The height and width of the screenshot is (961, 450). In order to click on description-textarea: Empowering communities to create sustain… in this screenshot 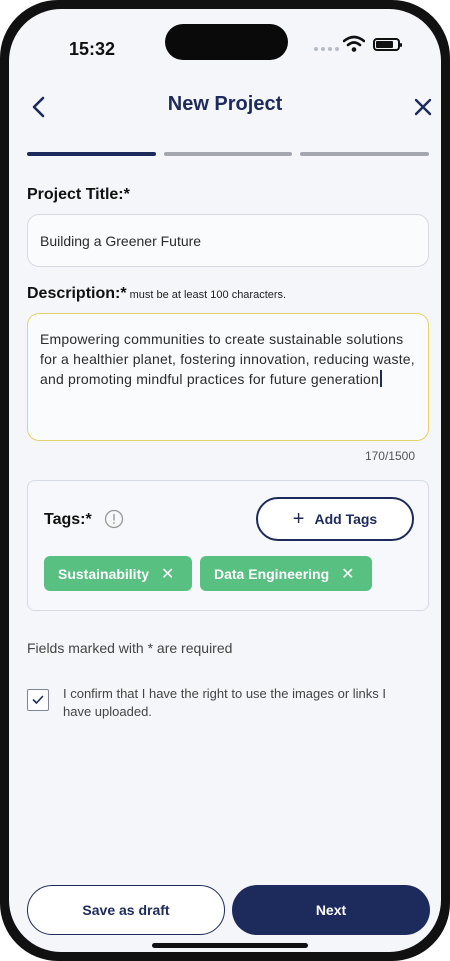, I will do `click(228, 377)`.